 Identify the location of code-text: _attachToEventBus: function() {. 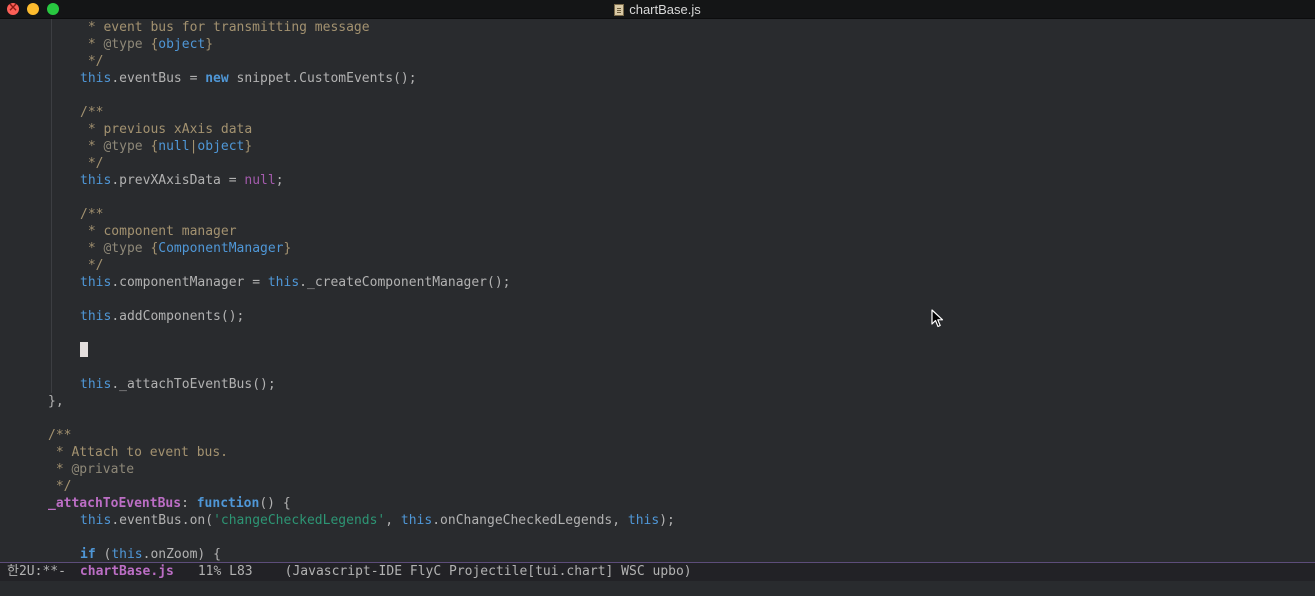
(169, 503).